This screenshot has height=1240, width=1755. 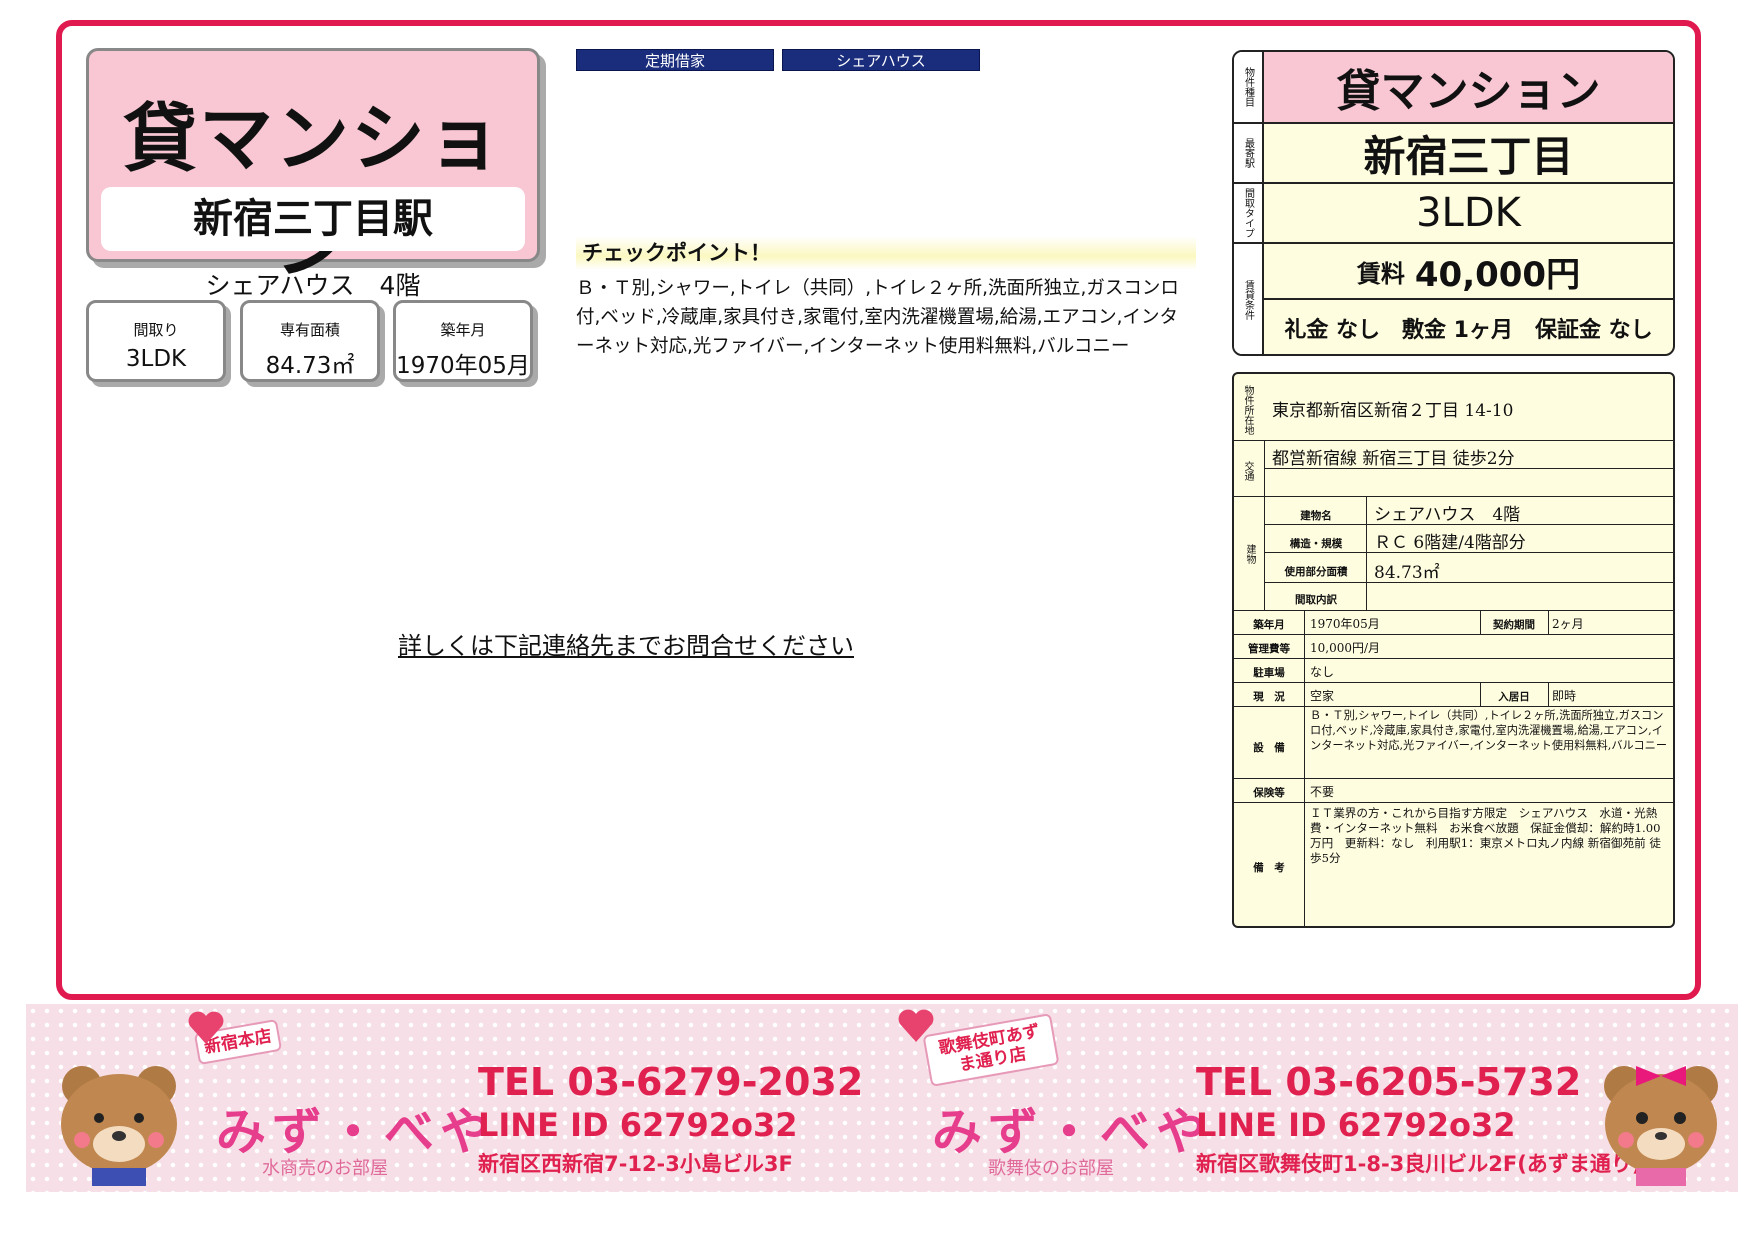 What do you see at coordinates (1345, 624) in the screenshot?
I see `built-value: 1970年05月` at bounding box center [1345, 624].